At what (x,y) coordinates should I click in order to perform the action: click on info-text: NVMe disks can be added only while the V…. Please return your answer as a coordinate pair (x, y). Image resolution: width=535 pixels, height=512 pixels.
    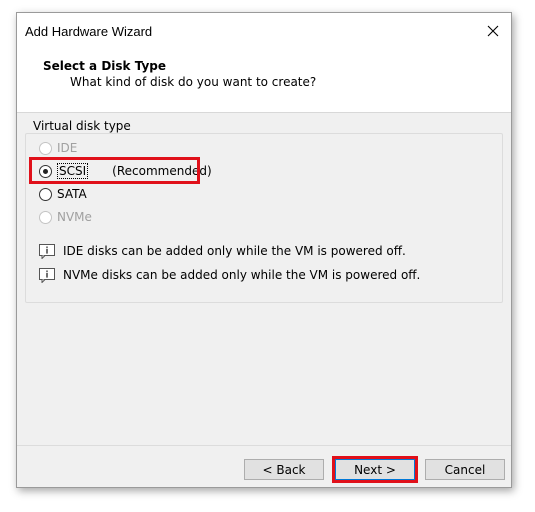
    Looking at the image, I should click on (242, 275).